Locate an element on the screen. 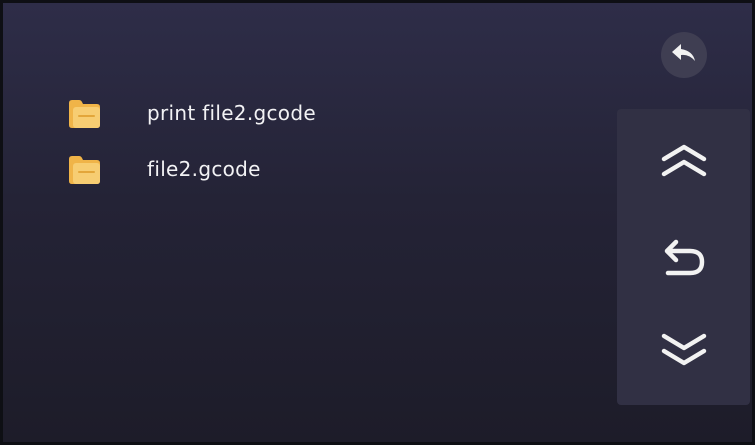  page-up-button is located at coordinates (683, 163).